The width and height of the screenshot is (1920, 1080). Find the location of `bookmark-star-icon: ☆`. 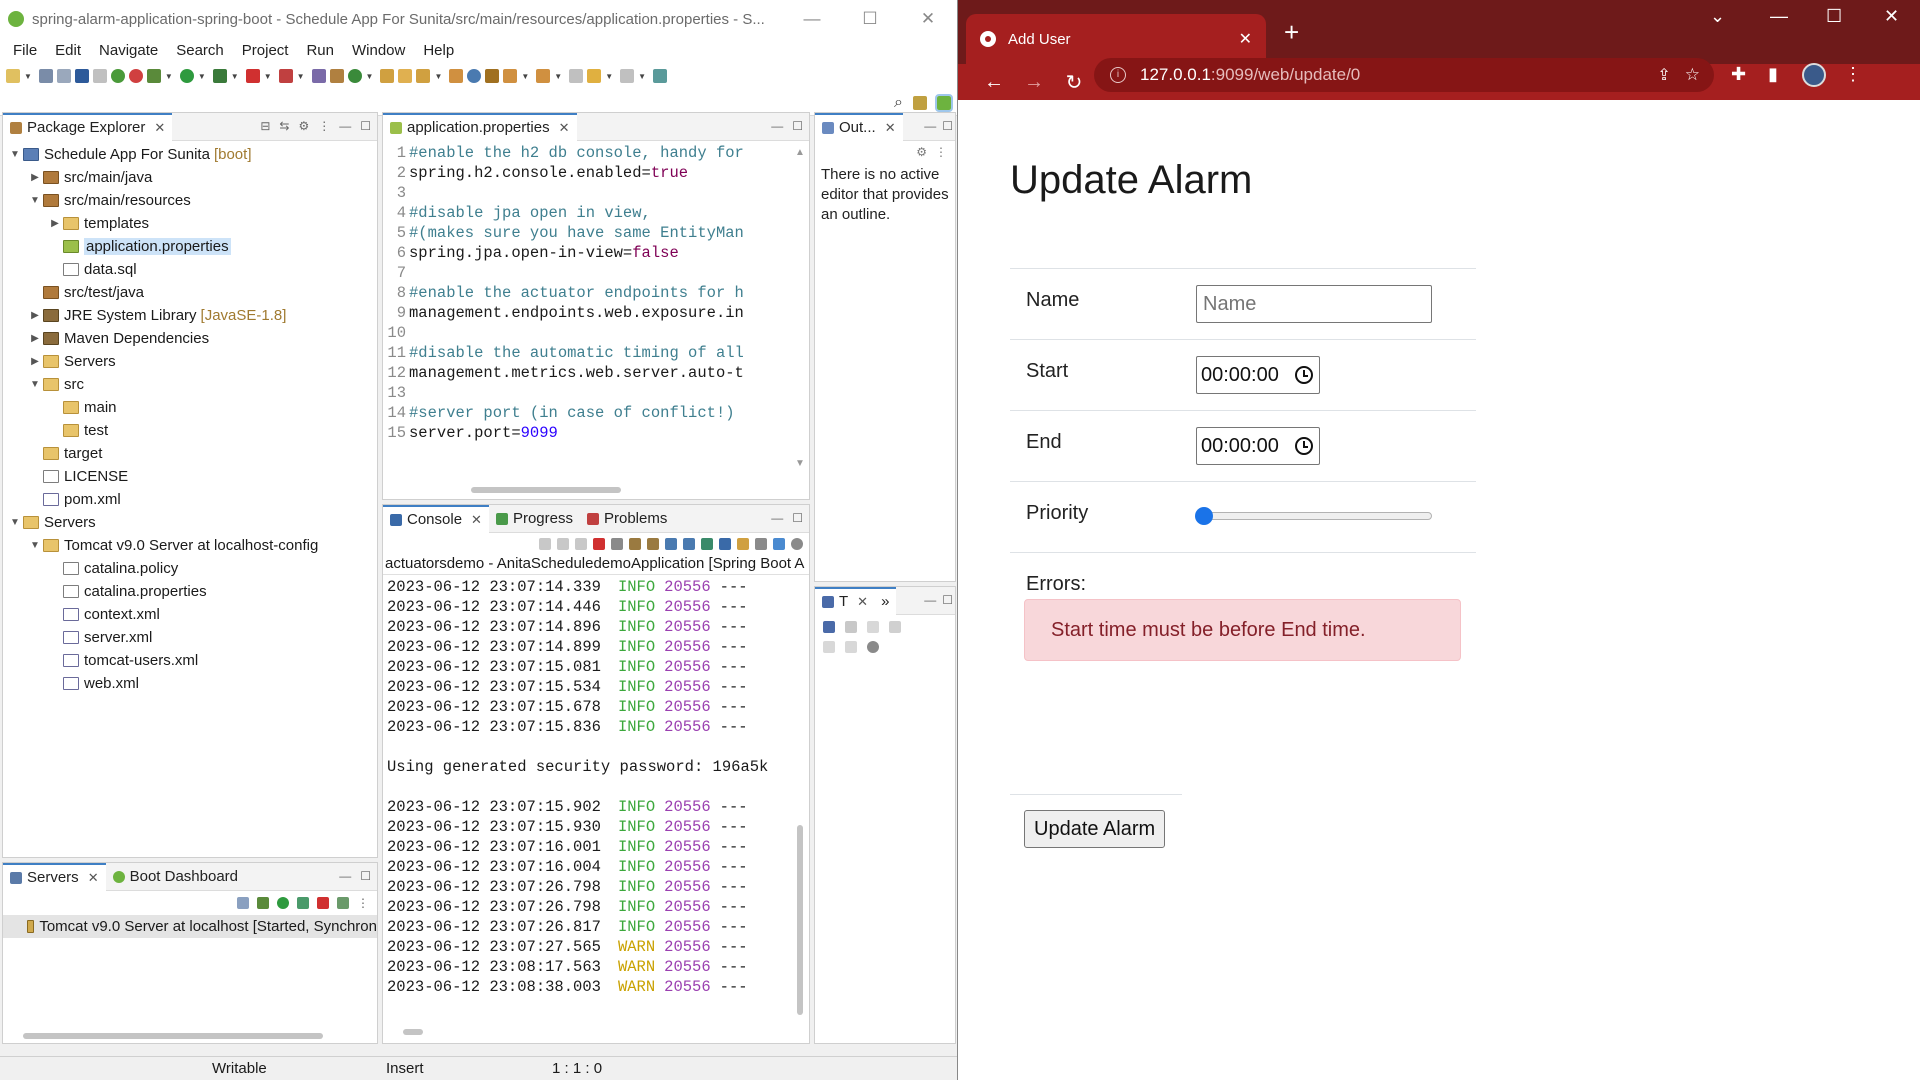

bookmark-star-icon: ☆ is located at coordinates (1692, 75).